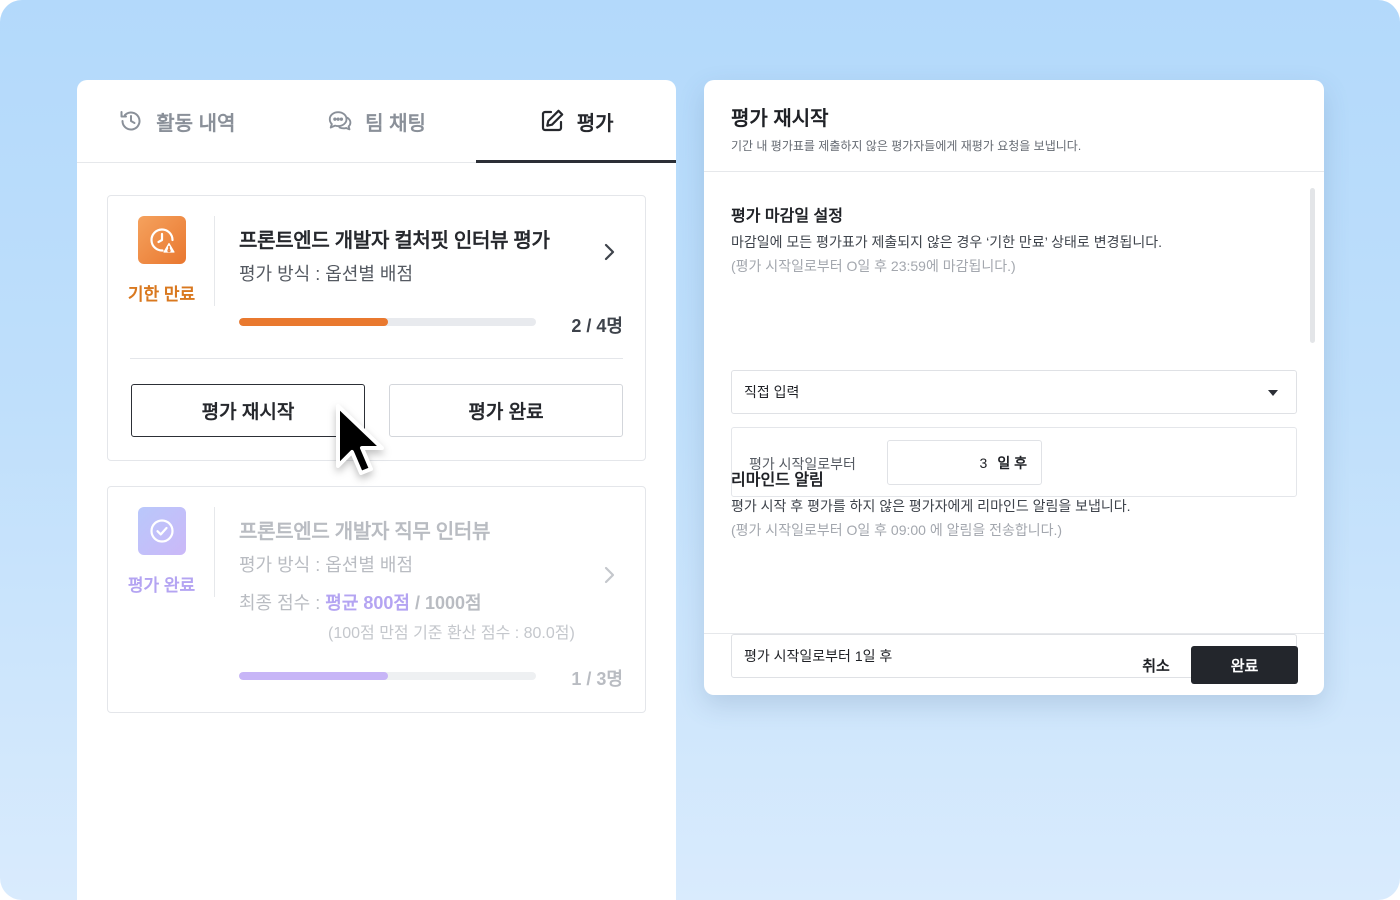  I want to click on cancel-button: 취소, so click(1156, 665).